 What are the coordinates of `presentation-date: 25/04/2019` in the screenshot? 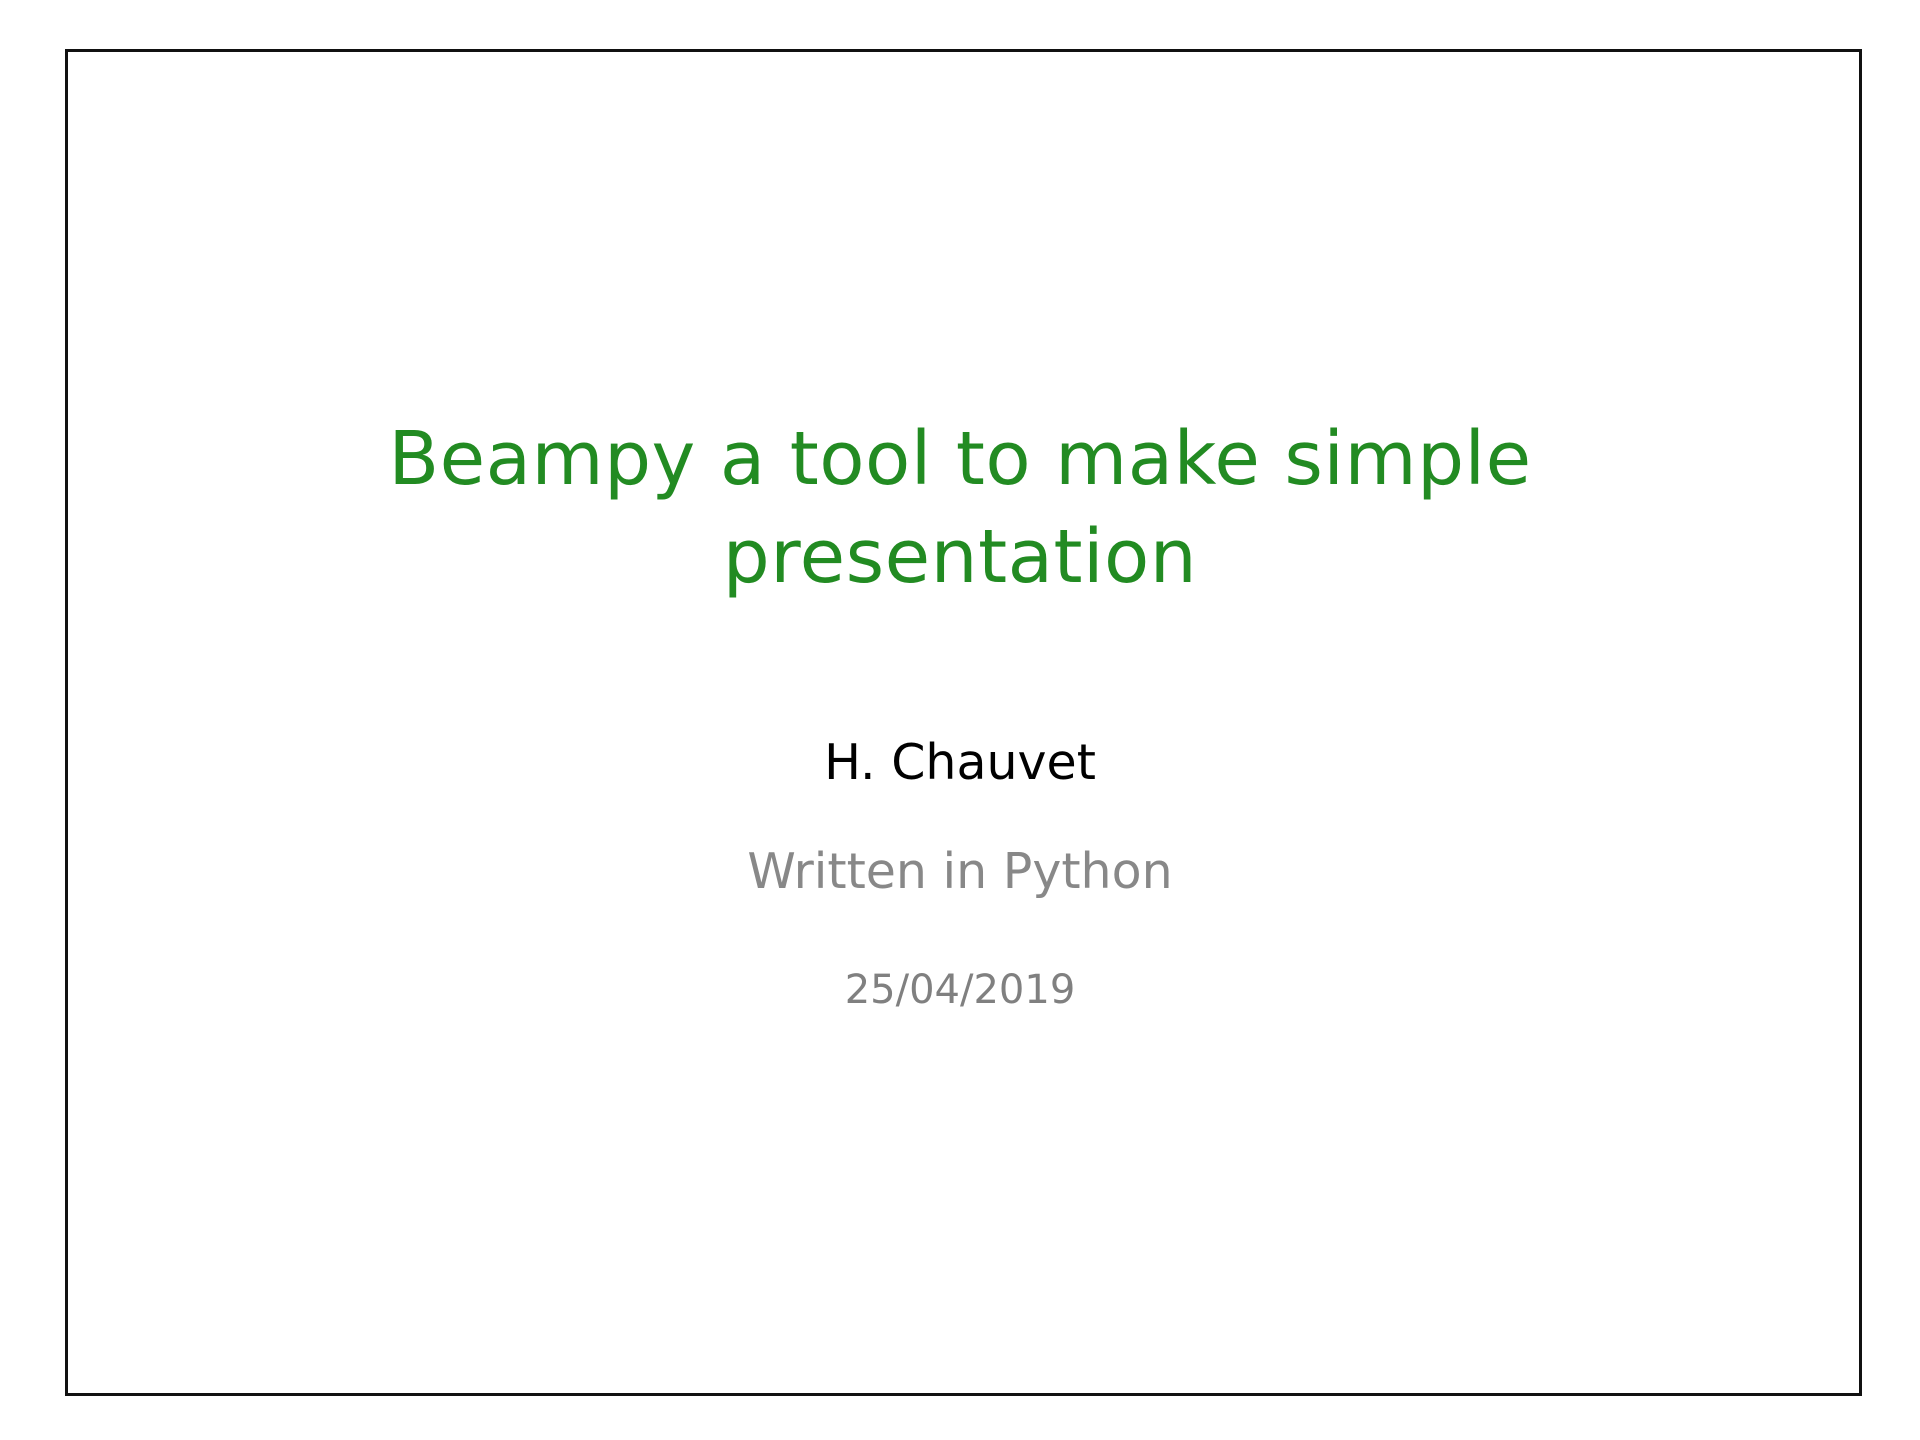 It's located at (960, 990).